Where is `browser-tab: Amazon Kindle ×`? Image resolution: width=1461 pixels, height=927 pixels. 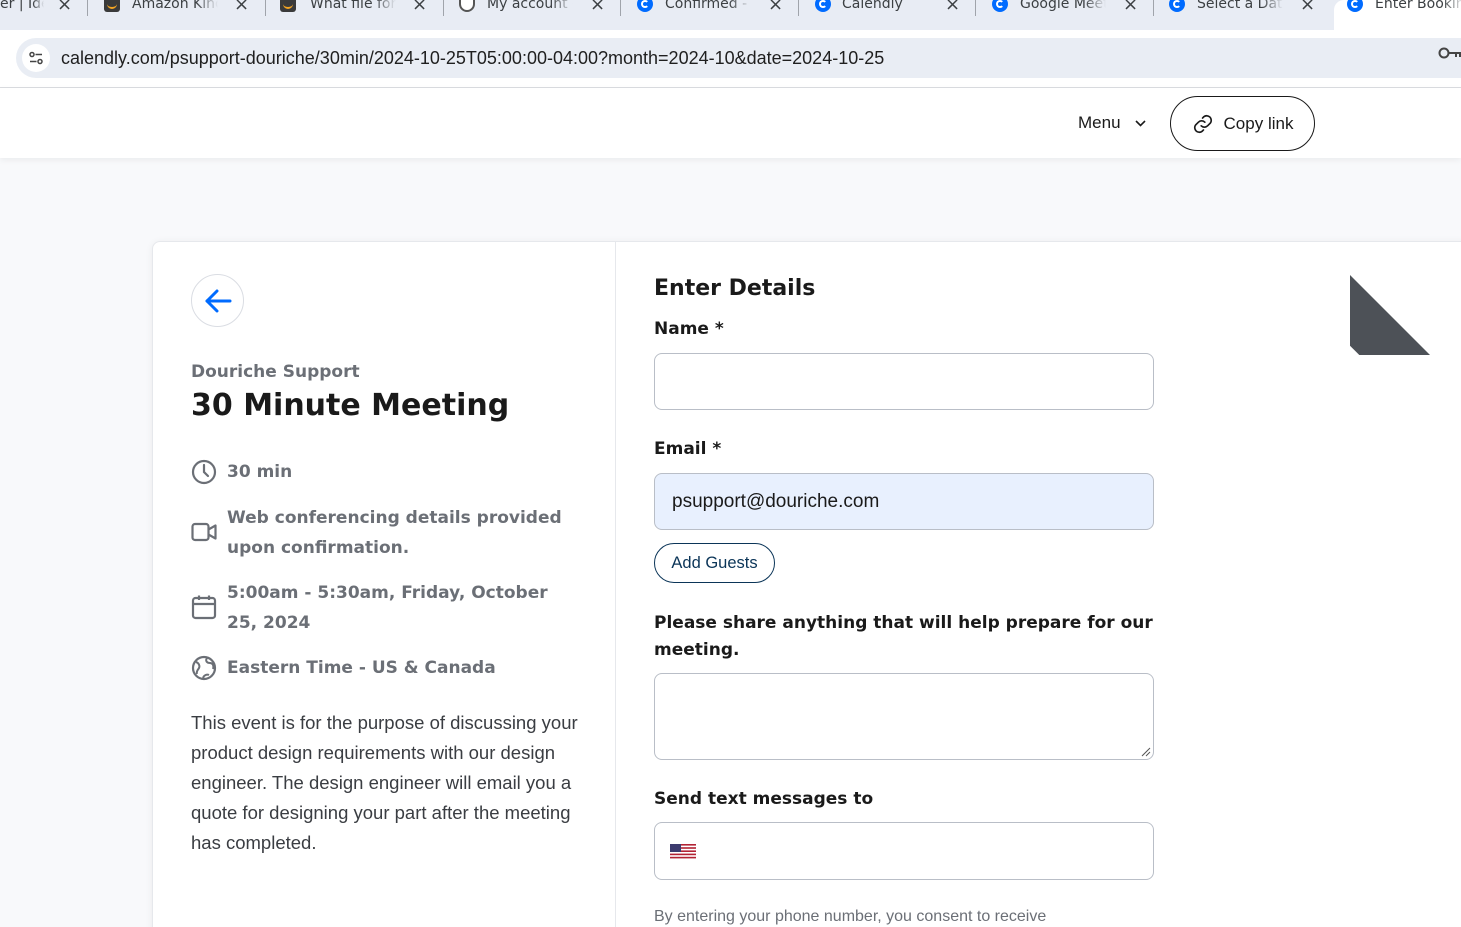 browser-tab: Amazon Kindle × is located at coordinates (177, 15).